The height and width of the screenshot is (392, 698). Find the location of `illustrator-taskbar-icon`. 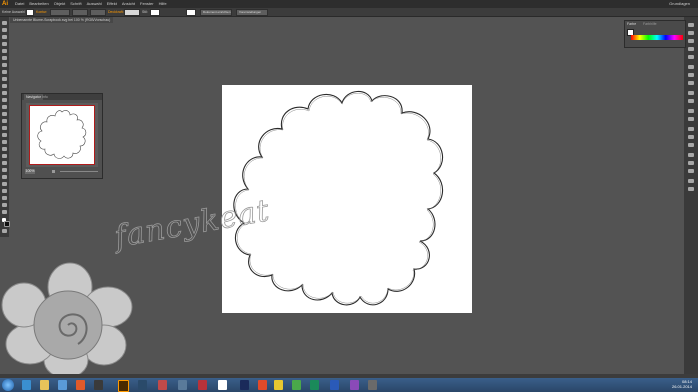

illustrator-taskbar-icon is located at coordinates (123, 386).